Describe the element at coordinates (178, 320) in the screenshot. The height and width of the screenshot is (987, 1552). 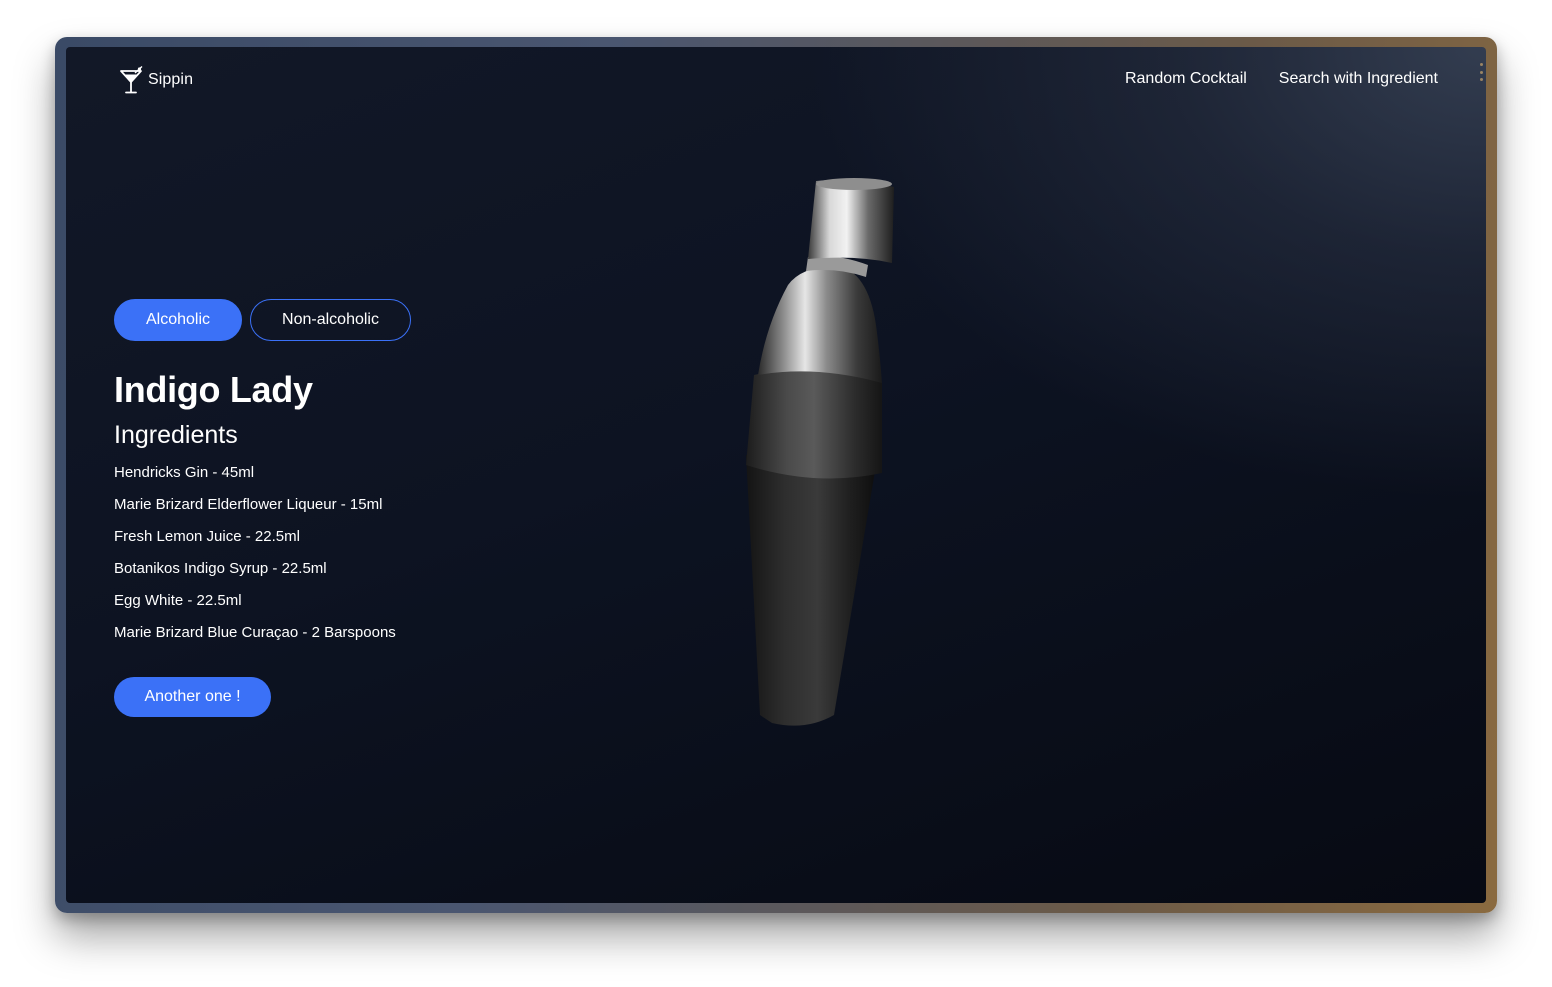
I see `alcoholic-filter-button: Alcoholic` at that location.